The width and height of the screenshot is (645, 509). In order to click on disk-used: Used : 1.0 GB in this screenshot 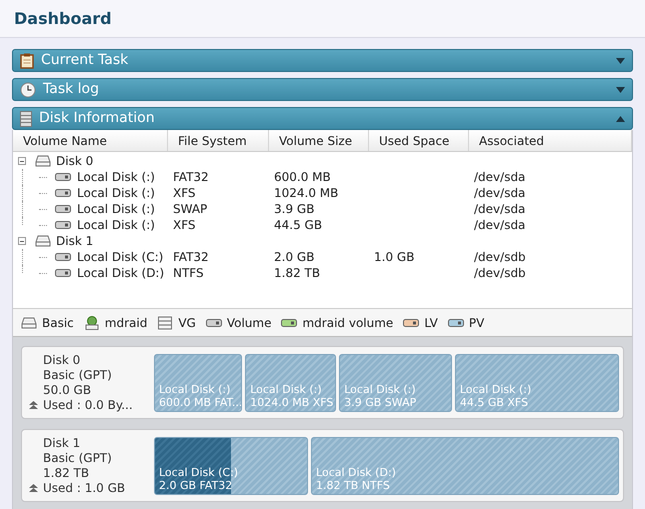, I will do `click(84, 488)`.